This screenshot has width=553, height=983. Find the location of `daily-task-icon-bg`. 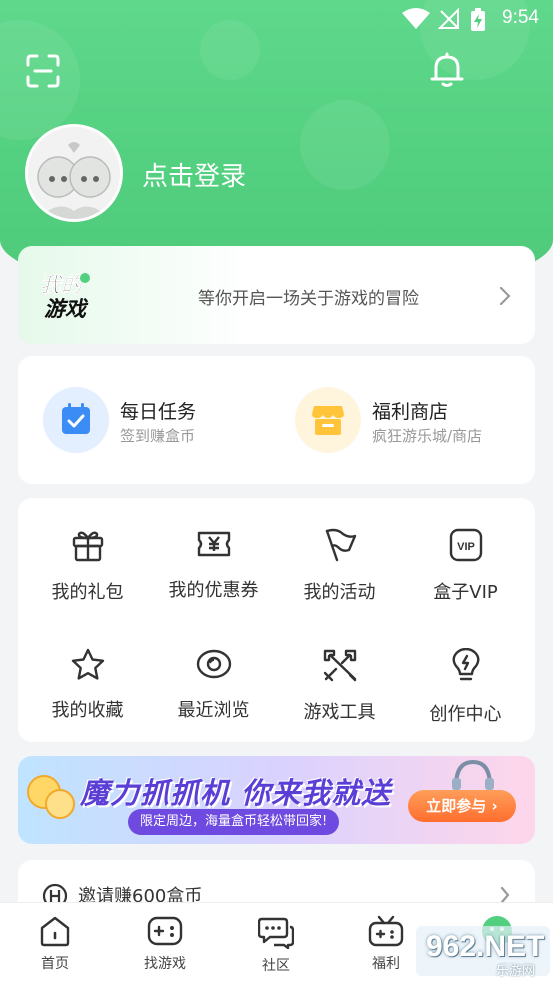

daily-task-icon-bg is located at coordinates (76, 420).